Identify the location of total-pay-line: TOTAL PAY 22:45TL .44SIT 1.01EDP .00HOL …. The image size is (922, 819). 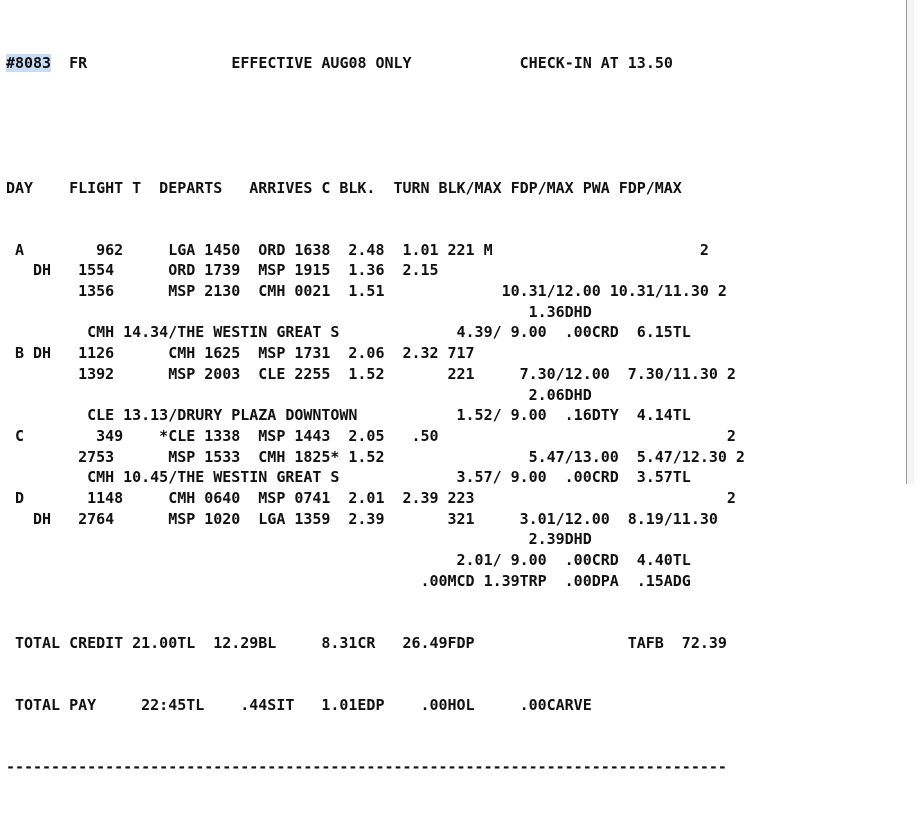
(299, 704).